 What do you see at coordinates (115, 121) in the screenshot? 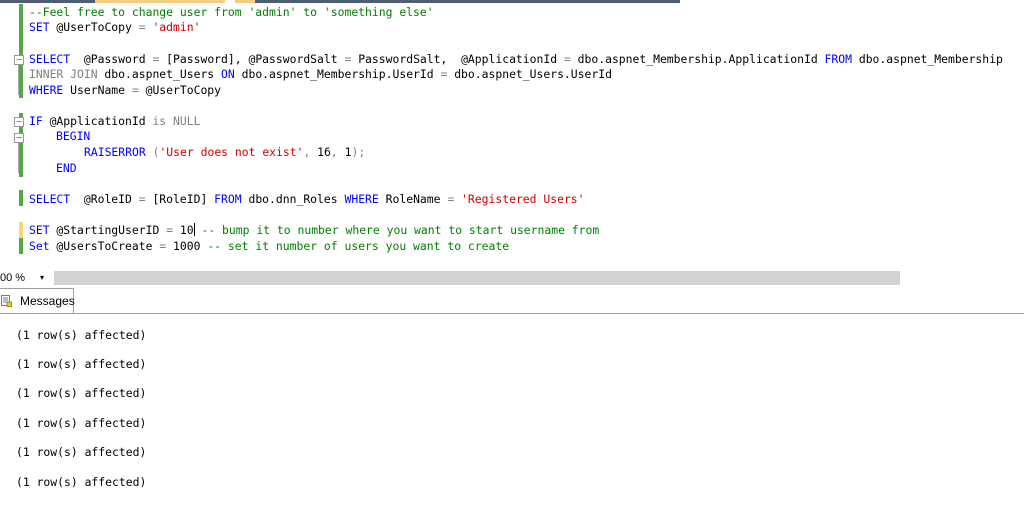
I see `code-line-6: IF @ApplicationId is NULL` at bounding box center [115, 121].